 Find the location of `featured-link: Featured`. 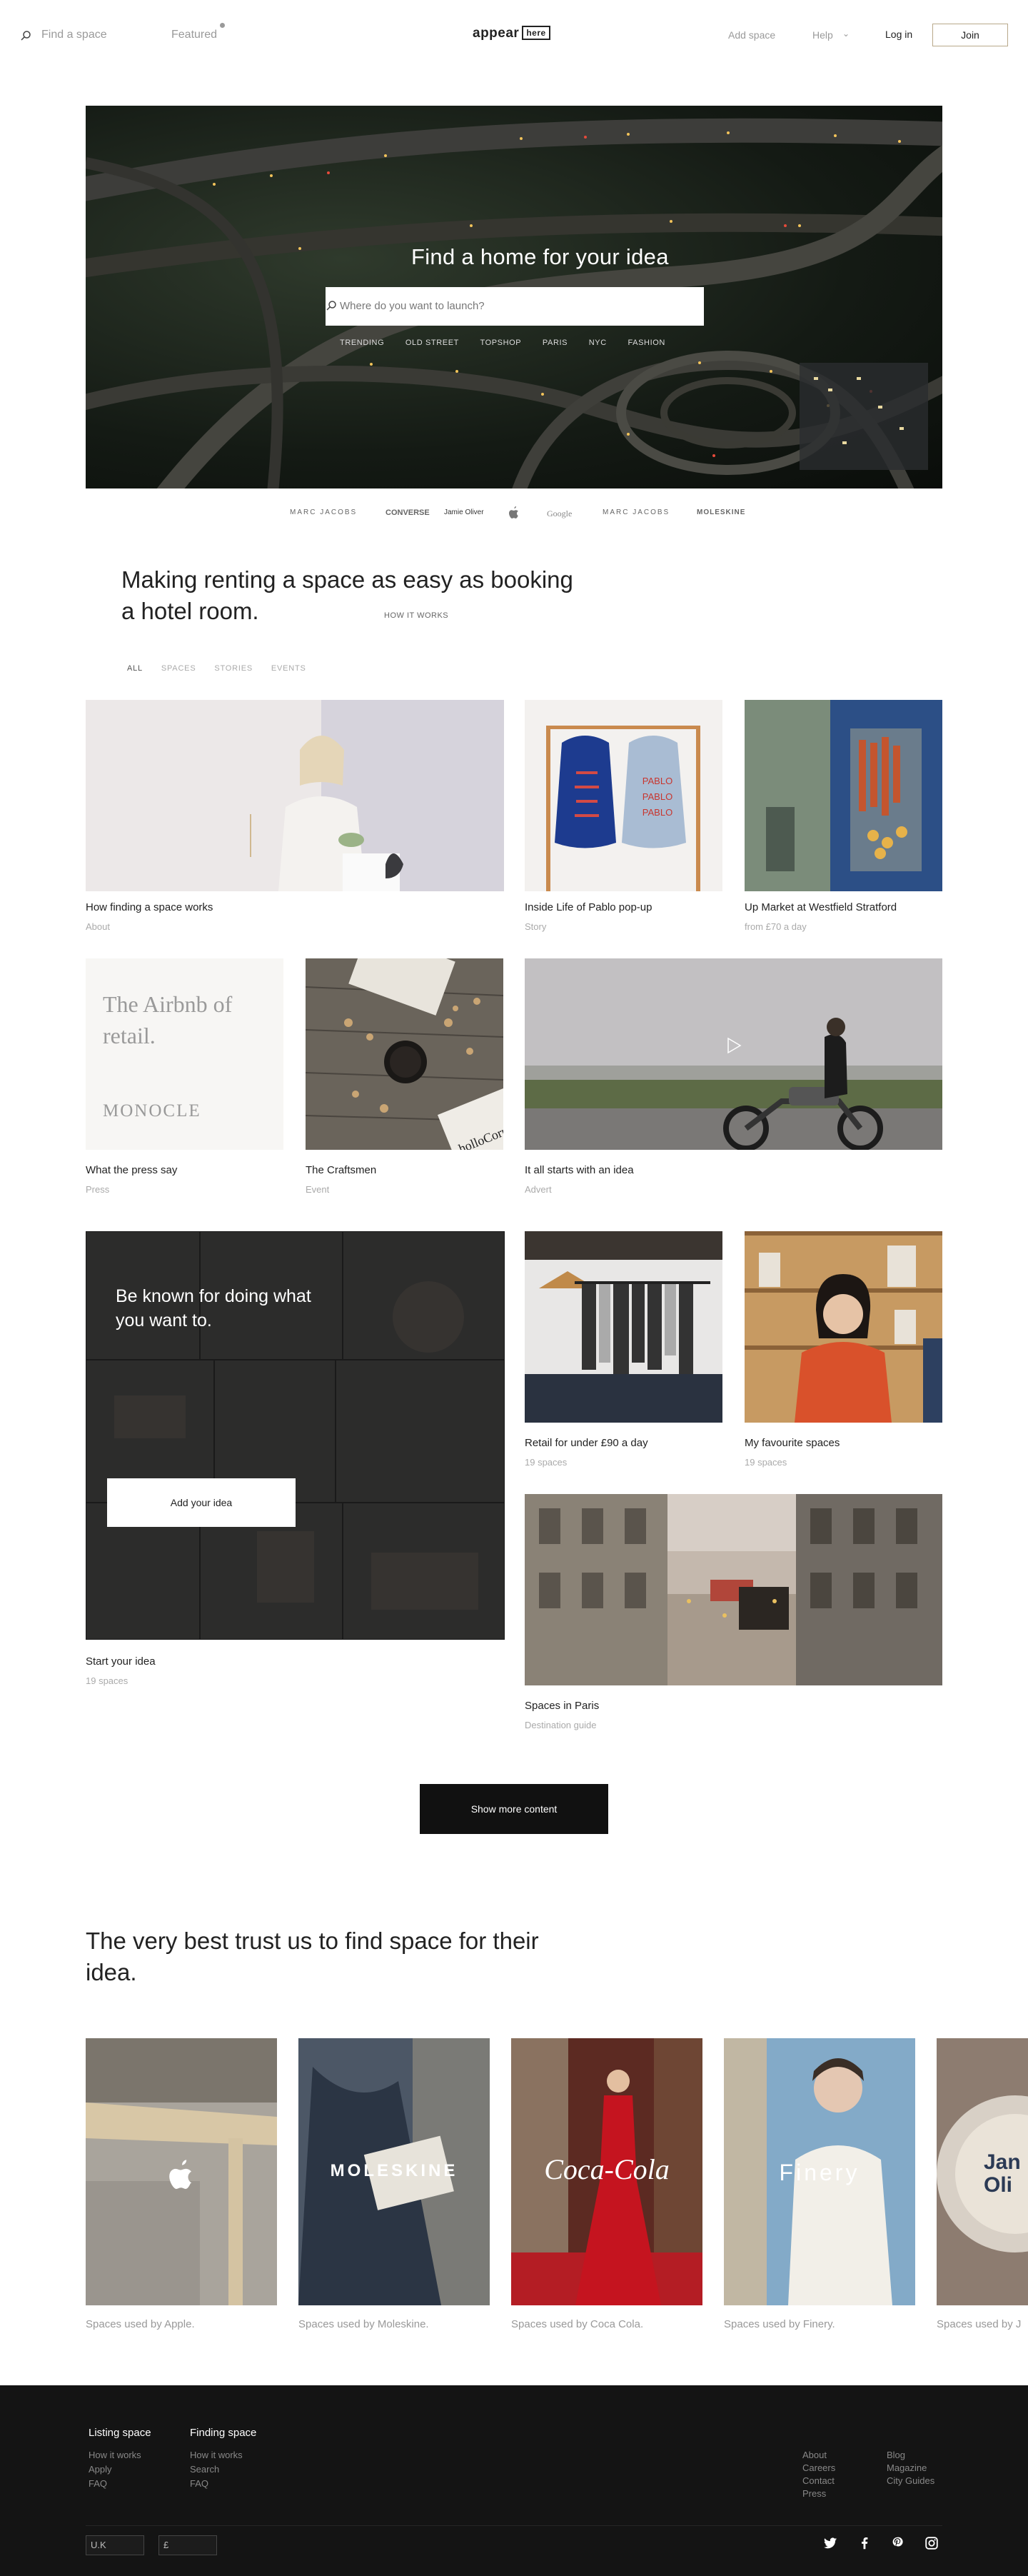

featured-link: Featured is located at coordinates (194, 35).